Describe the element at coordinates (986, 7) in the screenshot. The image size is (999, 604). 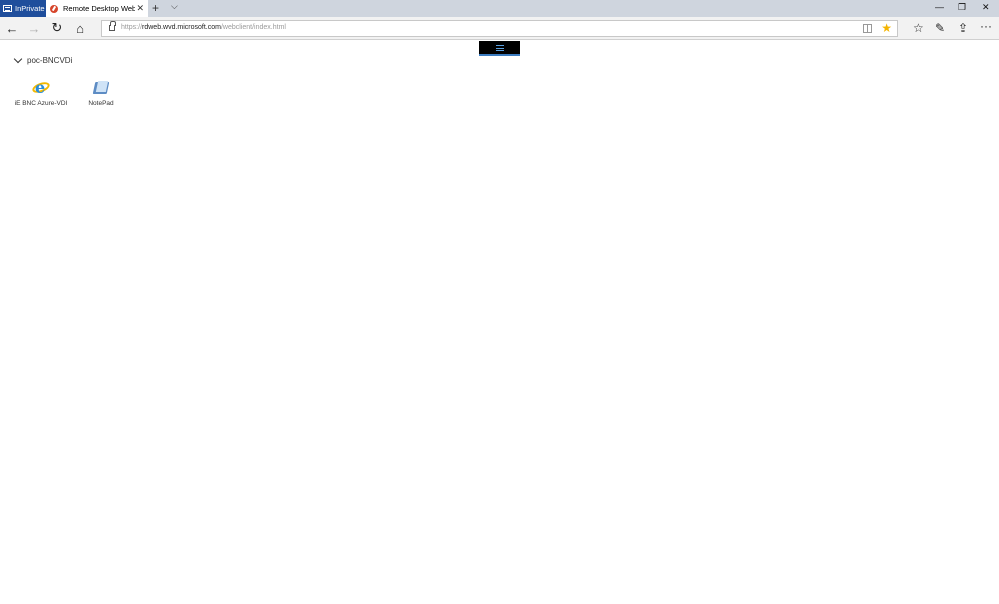
I see `close-window-button: ✕` at that location.